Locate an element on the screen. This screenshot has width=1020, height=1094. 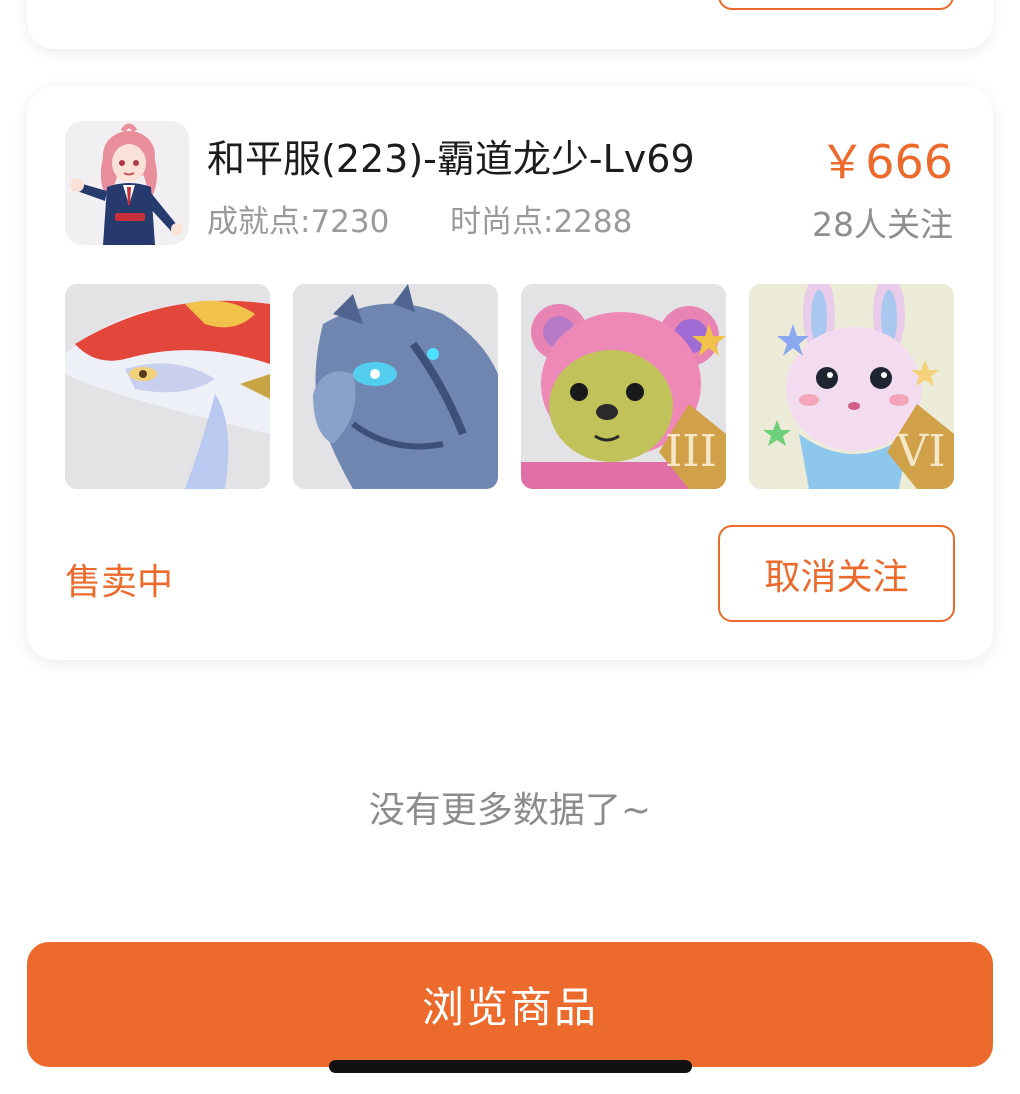
listing-title: 和平服(223)-霸道龙少-Lv69 is located at coordinates (451, 159).